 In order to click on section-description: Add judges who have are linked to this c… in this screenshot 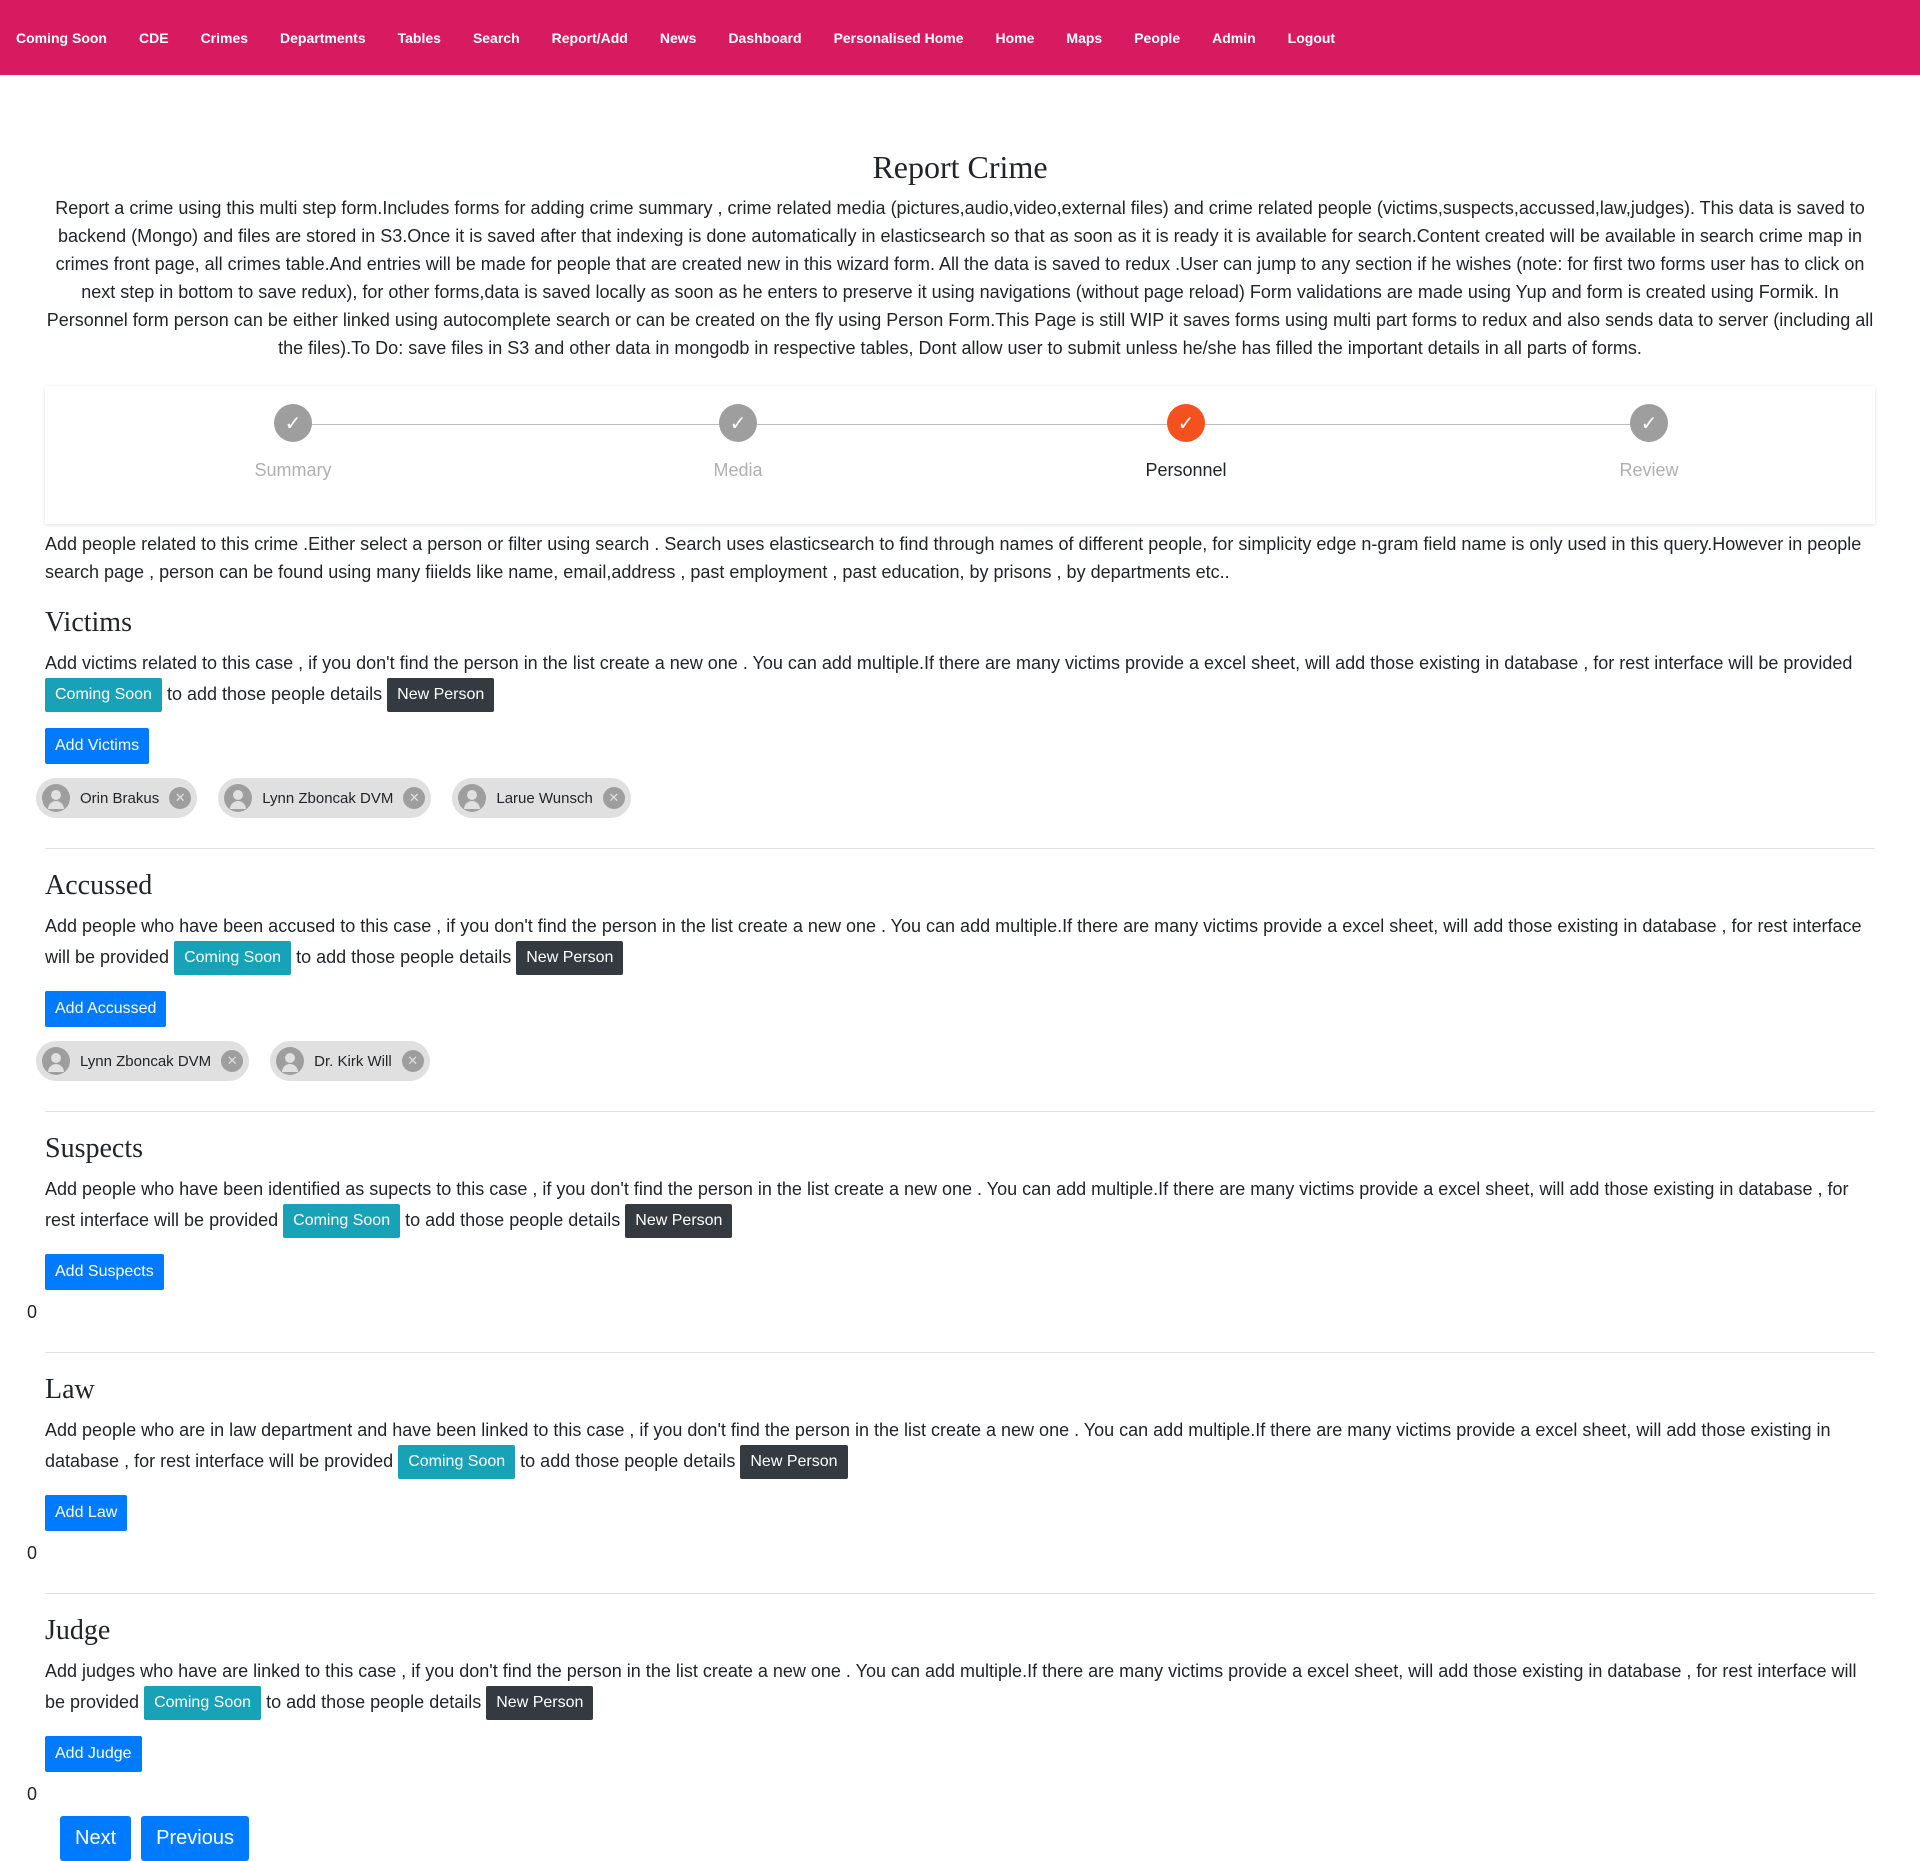, I will do `click(960, 1688)`.